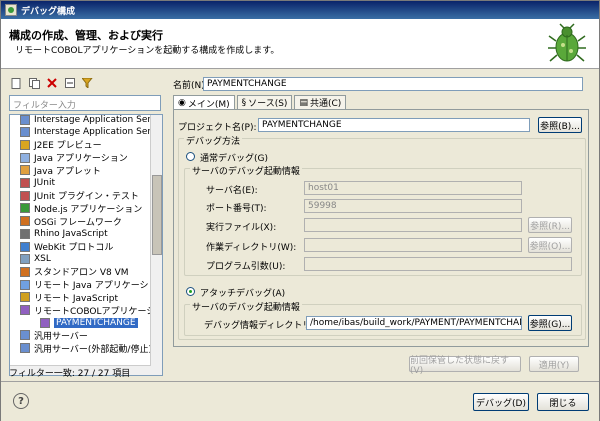 The width and height of the screenshot is (600, 421). Describe the element at coordinates (25, 195) in the screenshot. I see `junit-plugin-icon` at that location.